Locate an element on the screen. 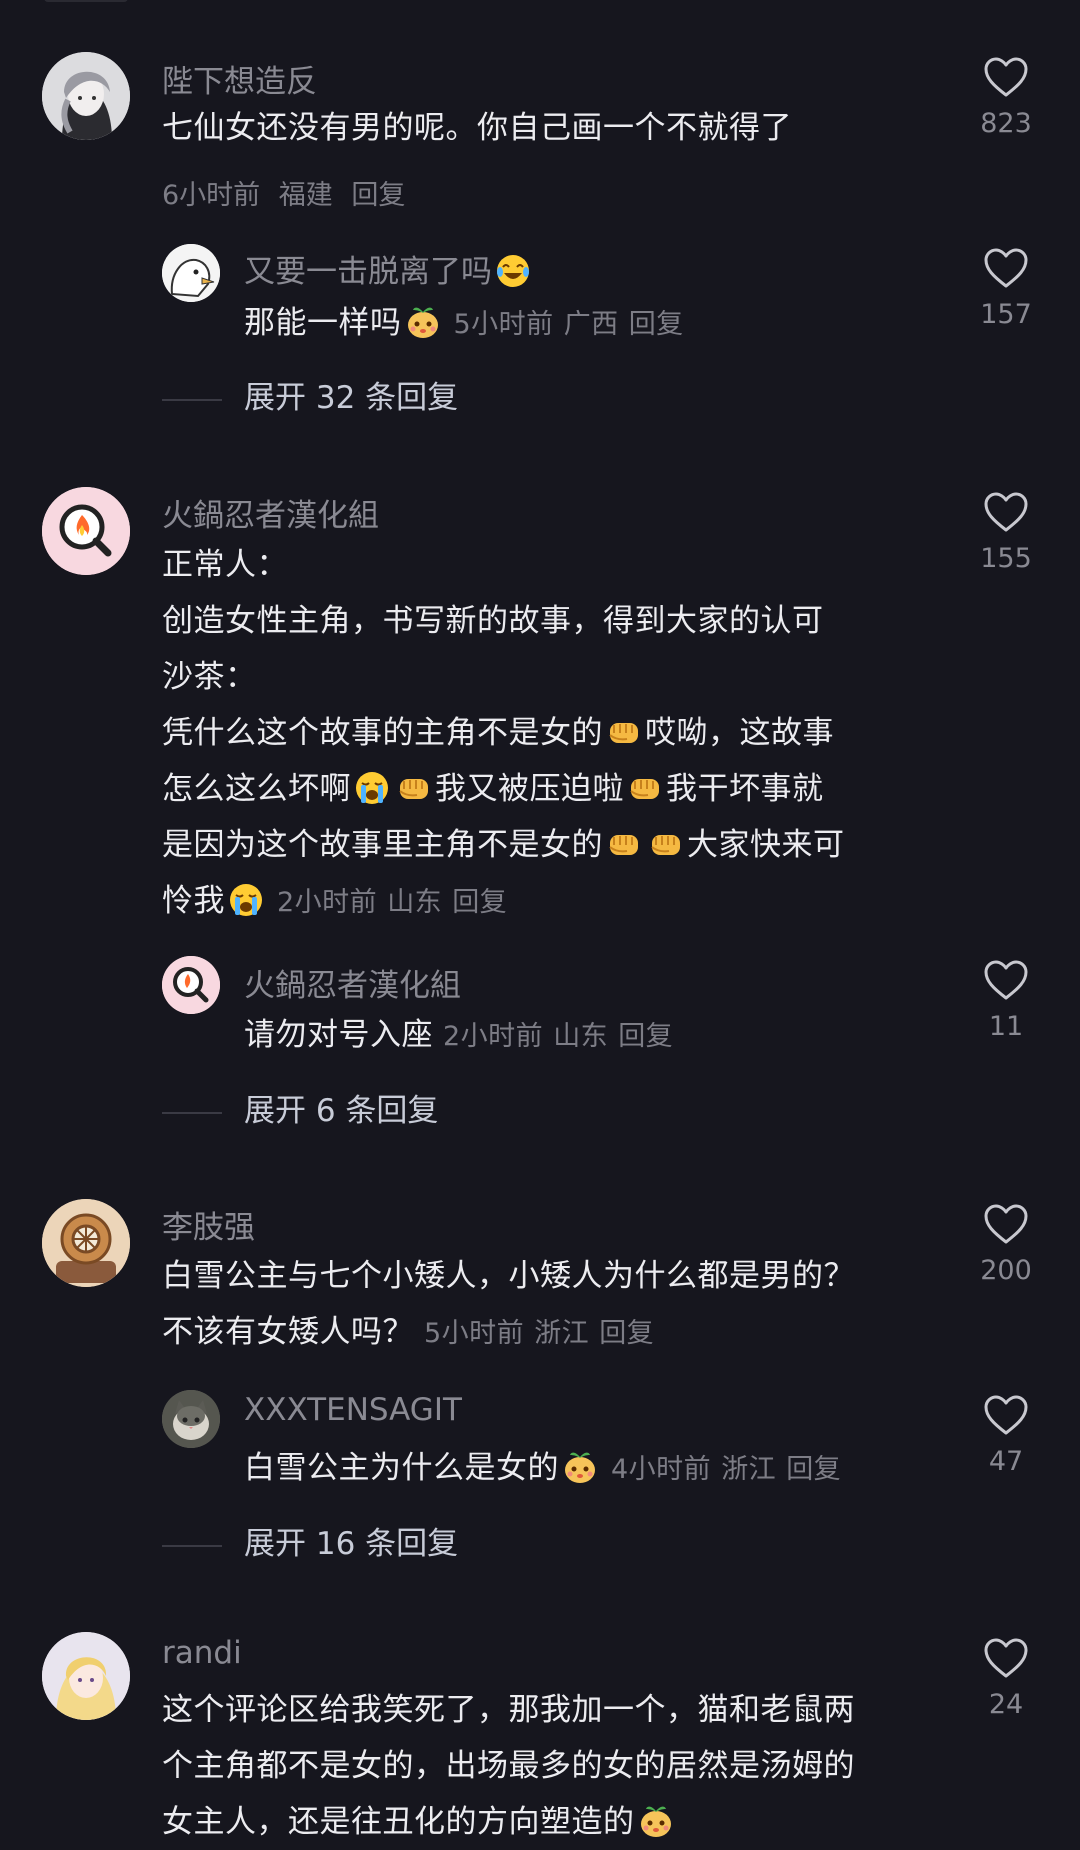  comment-text-line: 凭什么这个故事的主角不是女的 哎呦，这故事 is located at coordinates (547, 733).